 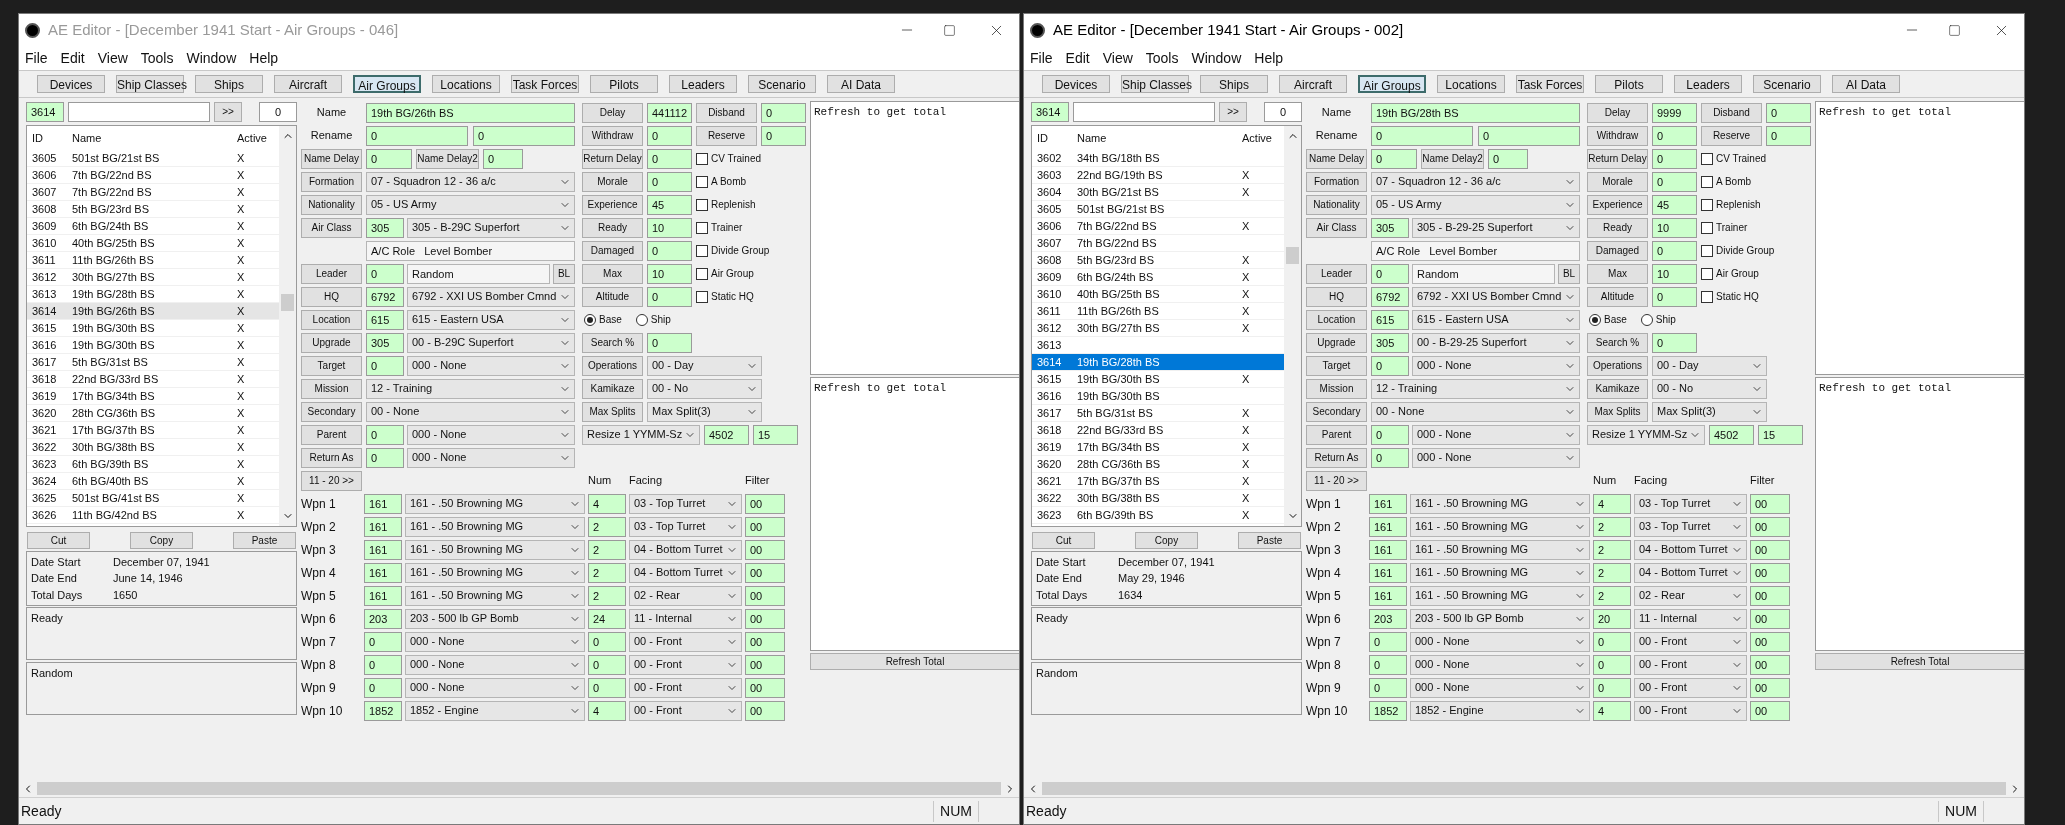 I want to click on label-button: Mission, so click(x=331, y=388).